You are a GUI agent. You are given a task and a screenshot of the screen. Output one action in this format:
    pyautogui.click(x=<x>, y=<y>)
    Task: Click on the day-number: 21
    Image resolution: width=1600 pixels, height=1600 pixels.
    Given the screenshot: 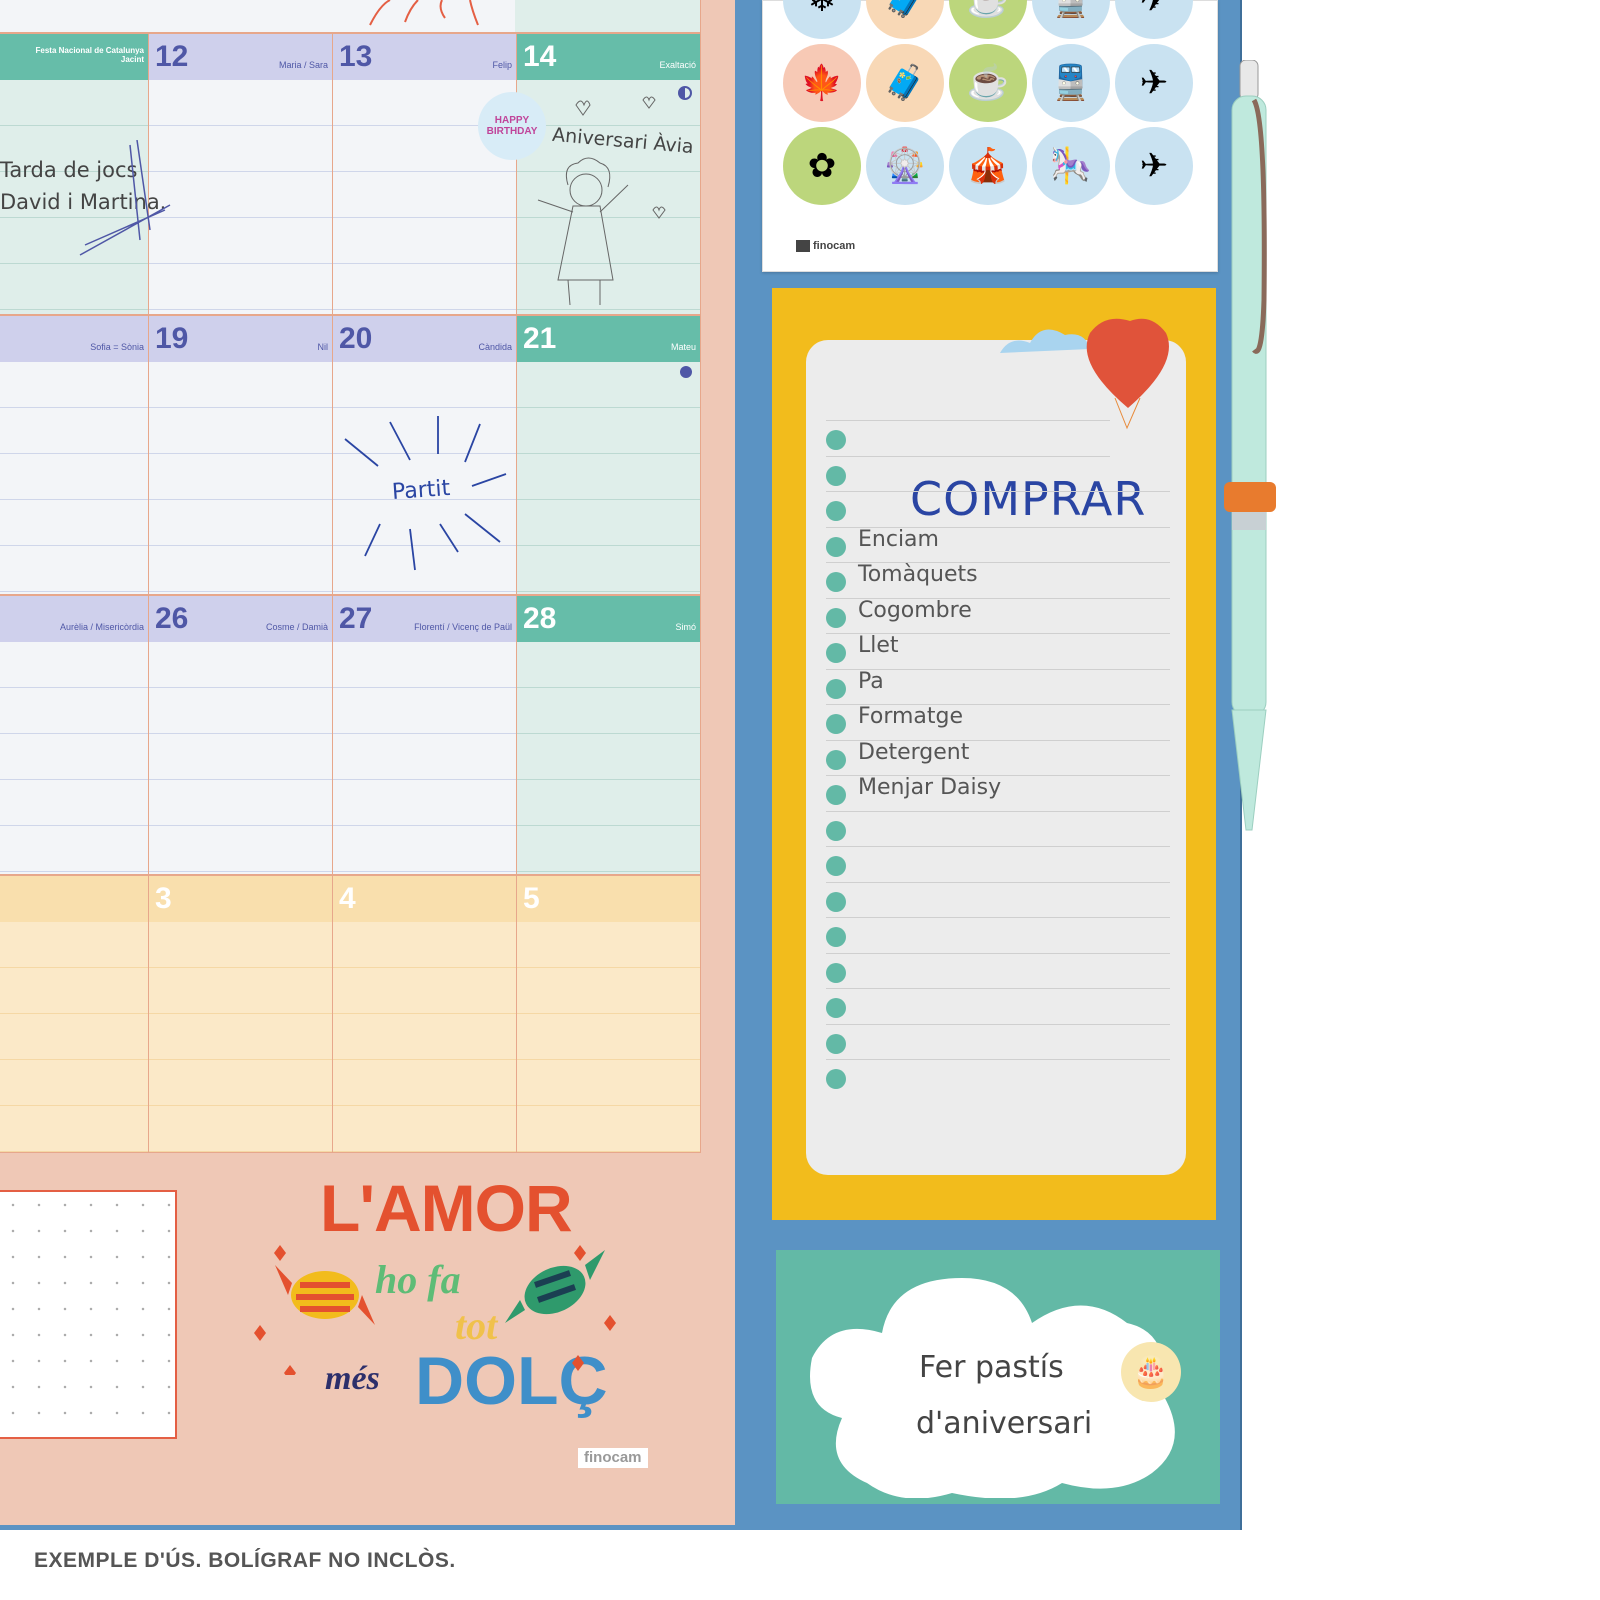 What is the action you would take?
    pyautogui.click(x=540, y=338)
    